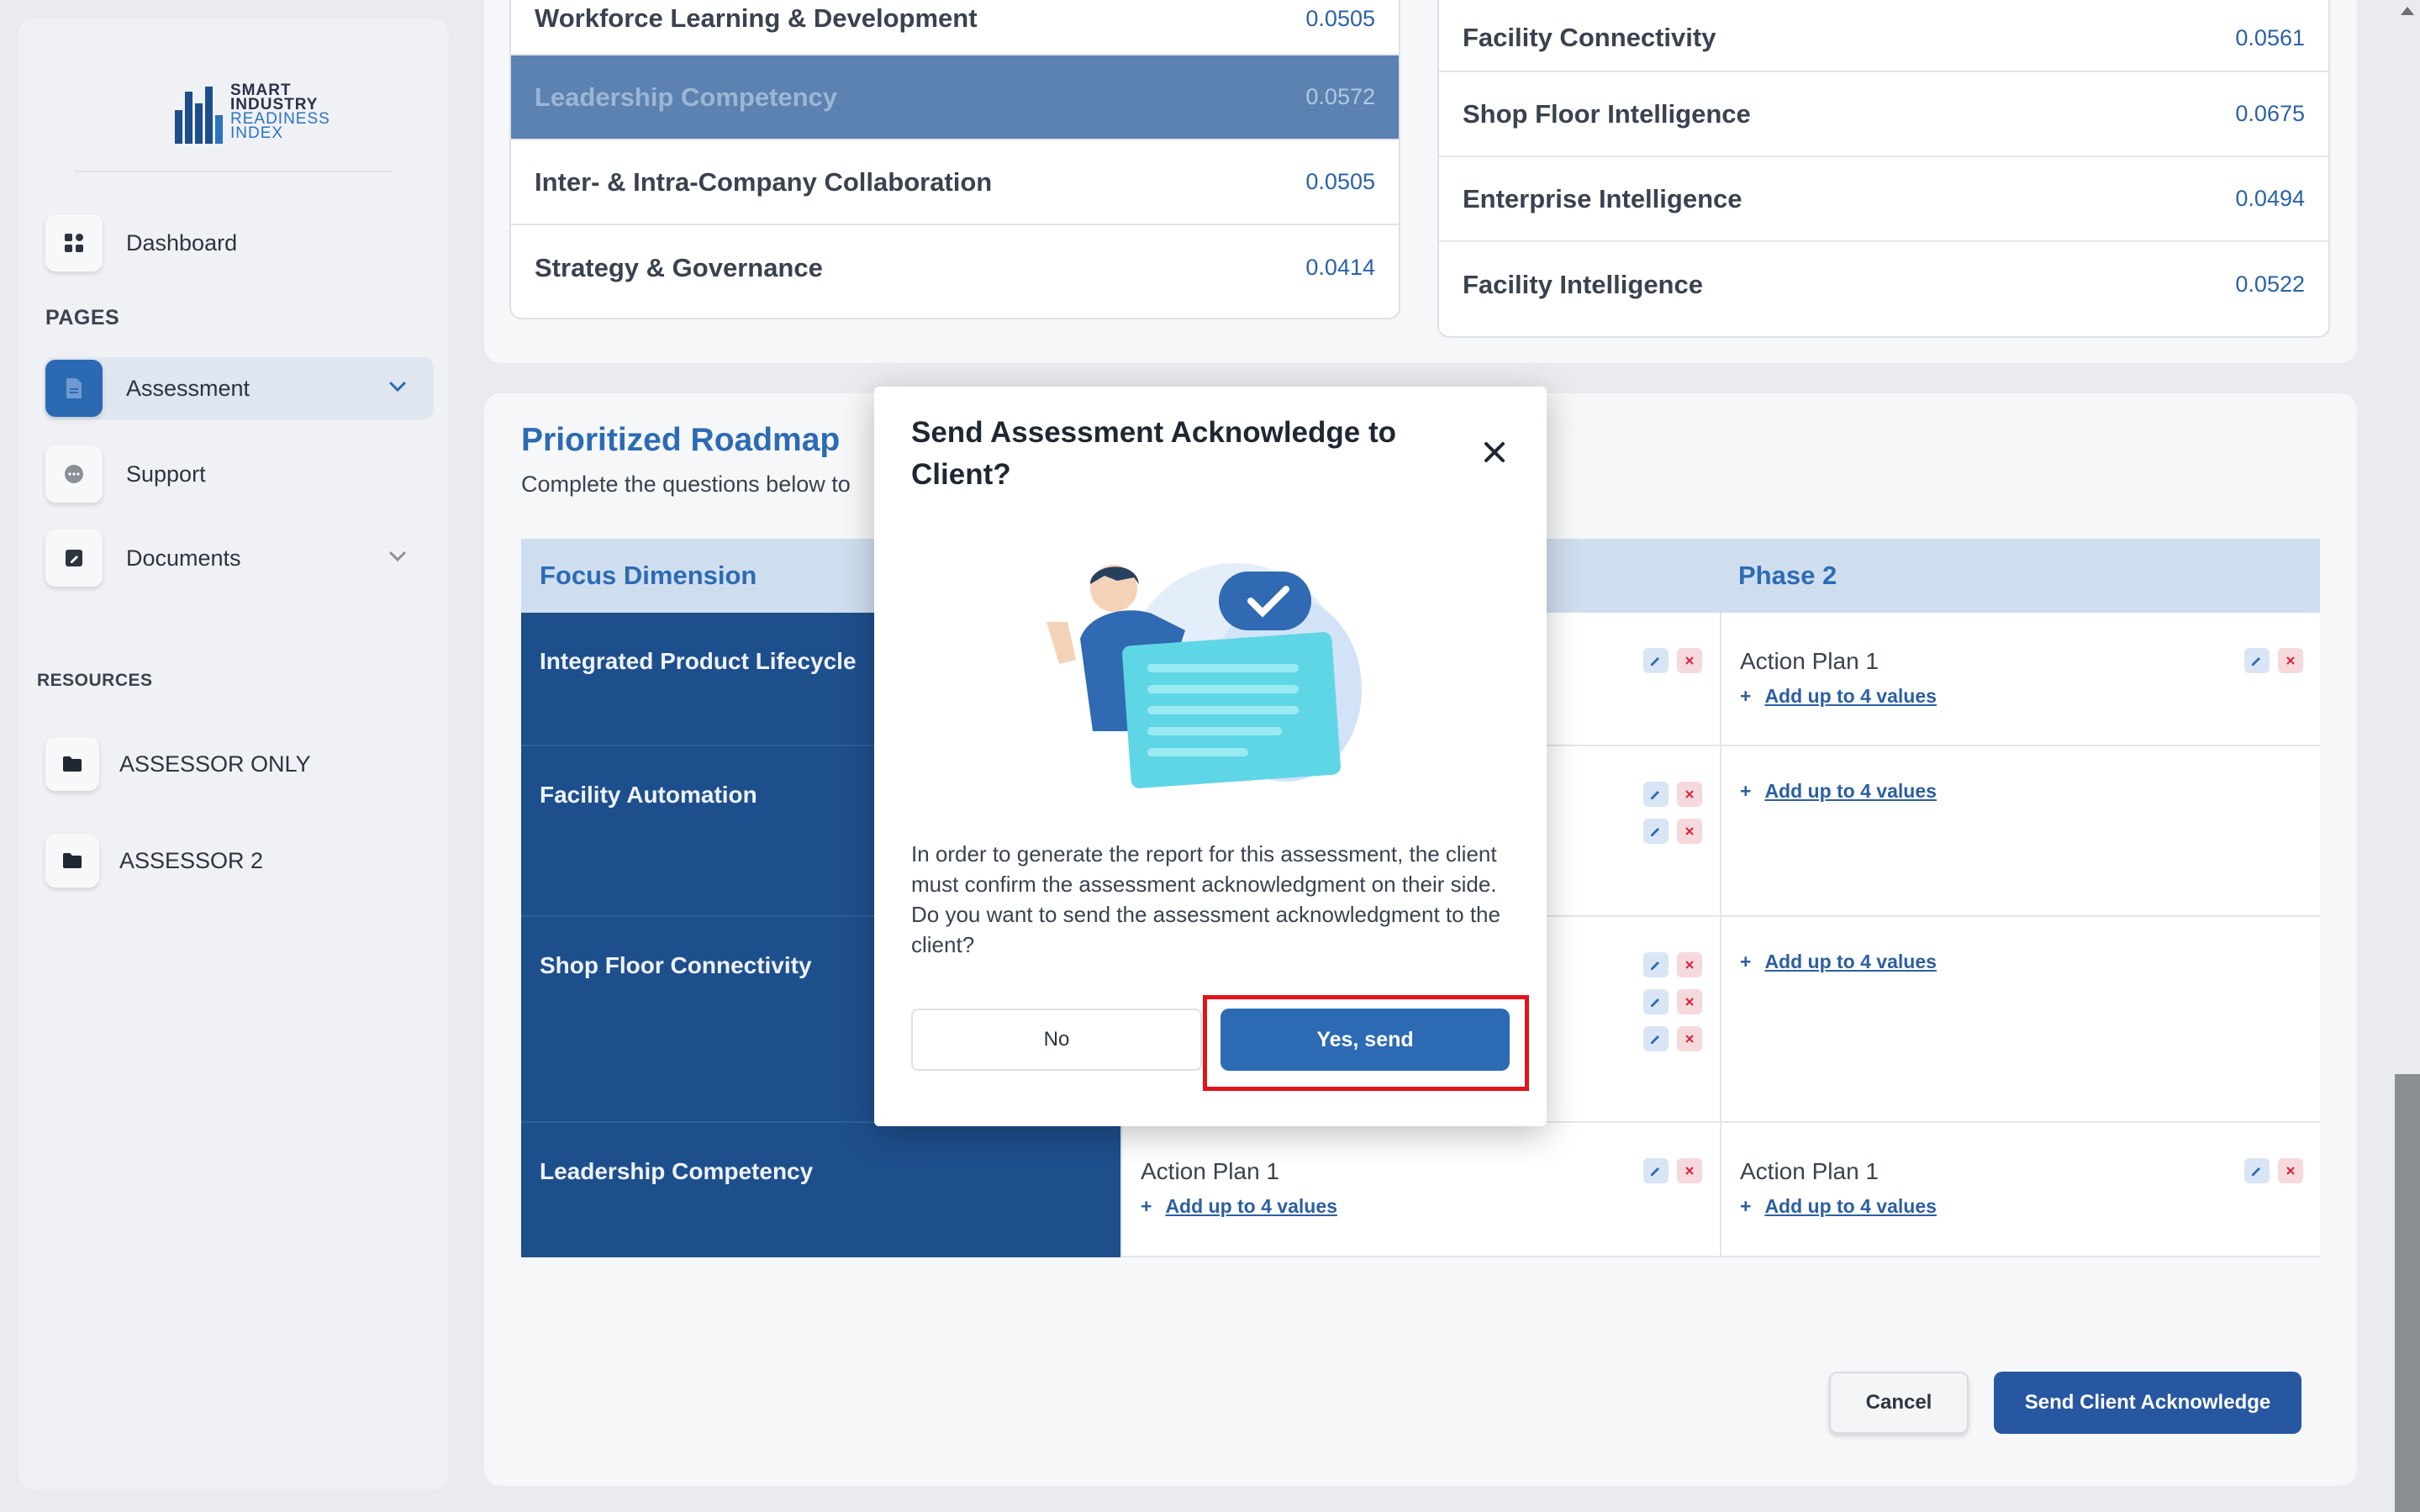  What do you see at coordinates (1056, 1040) in the screenshot?
I see `no-button: No` at bounding box center [1056, 1040].